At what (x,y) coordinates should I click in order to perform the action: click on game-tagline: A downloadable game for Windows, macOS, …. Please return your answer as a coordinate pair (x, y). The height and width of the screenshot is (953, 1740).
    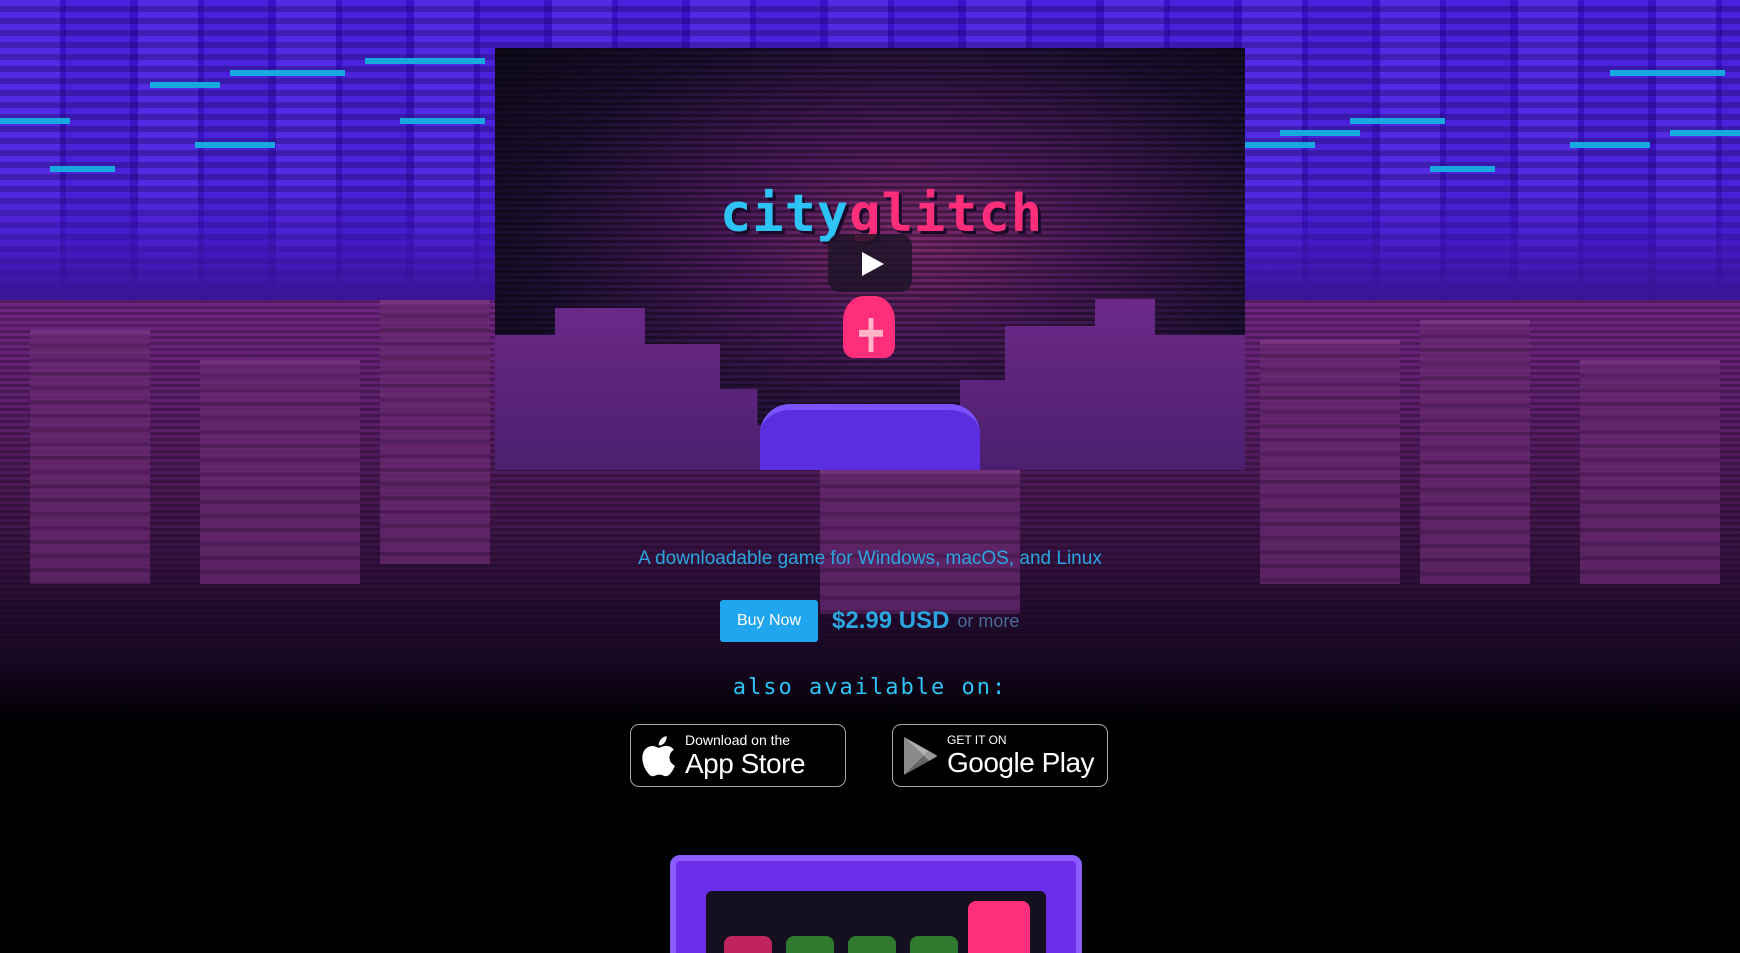
    Looking at the image, I should click on (870, 558).